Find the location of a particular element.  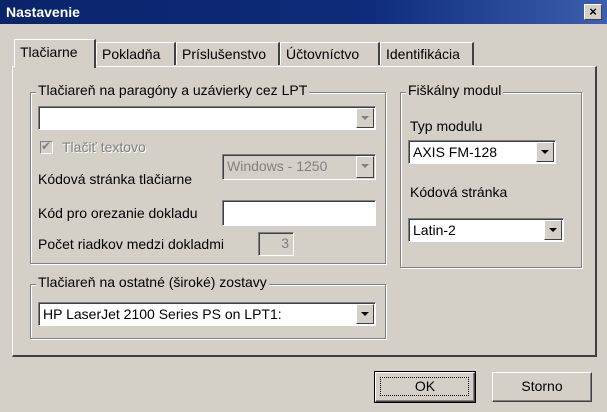

tab-label: Príslušenstvo is located at coordinates (224, 54).